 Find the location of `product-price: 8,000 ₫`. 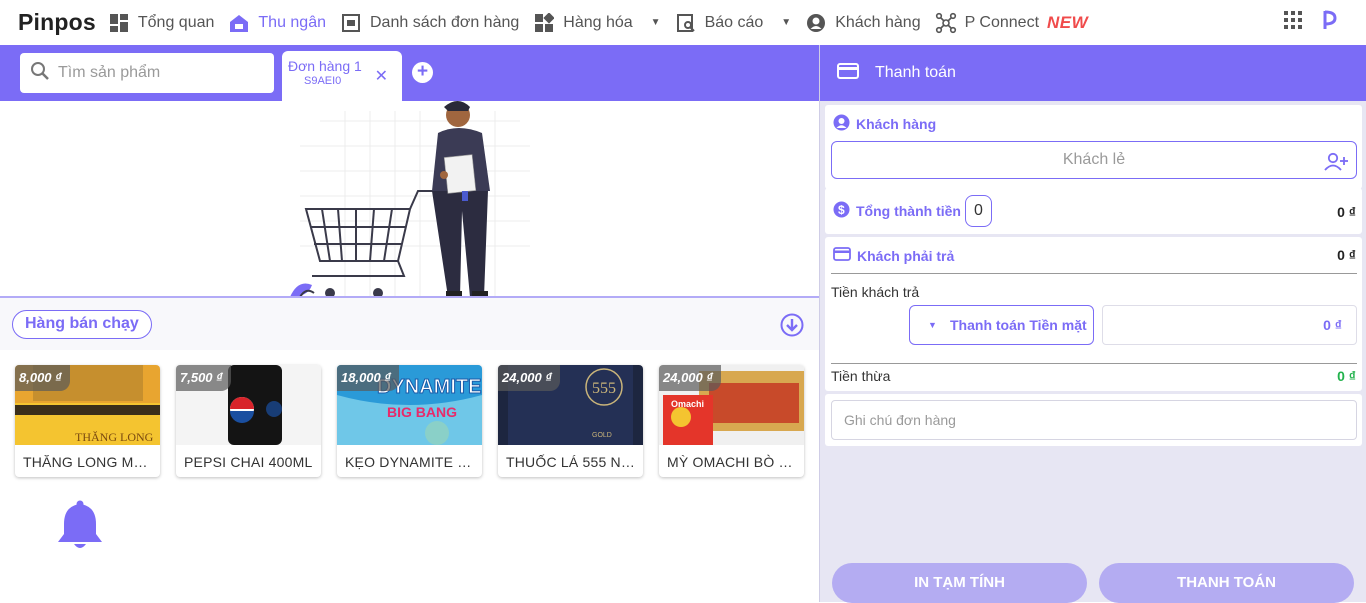

product-price: 8,000 ₫ is located at coordinates (42, 378).